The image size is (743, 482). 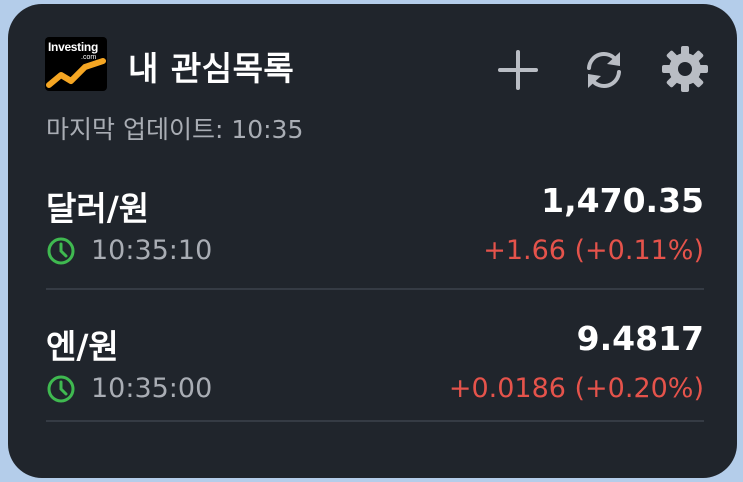 What do you see at coordinates (518, 70) in the screenshot?
I see `plus-icon` at bounding box center [518, 70].